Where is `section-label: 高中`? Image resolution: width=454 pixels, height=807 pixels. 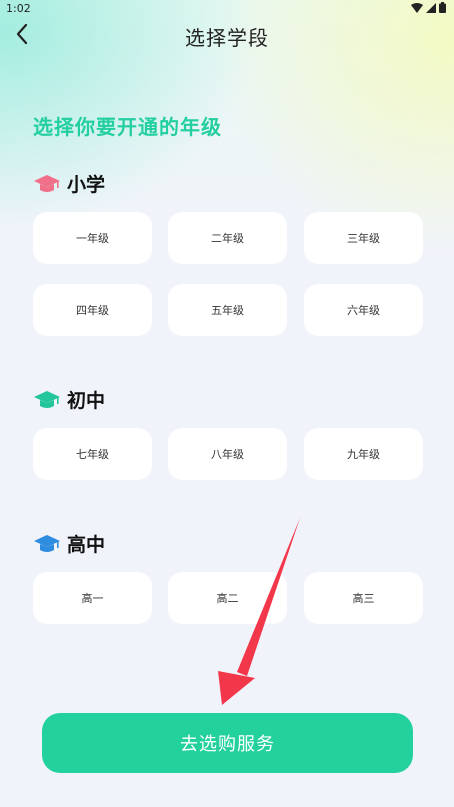
section-label: 高中 is located at coordinates (86, 545).